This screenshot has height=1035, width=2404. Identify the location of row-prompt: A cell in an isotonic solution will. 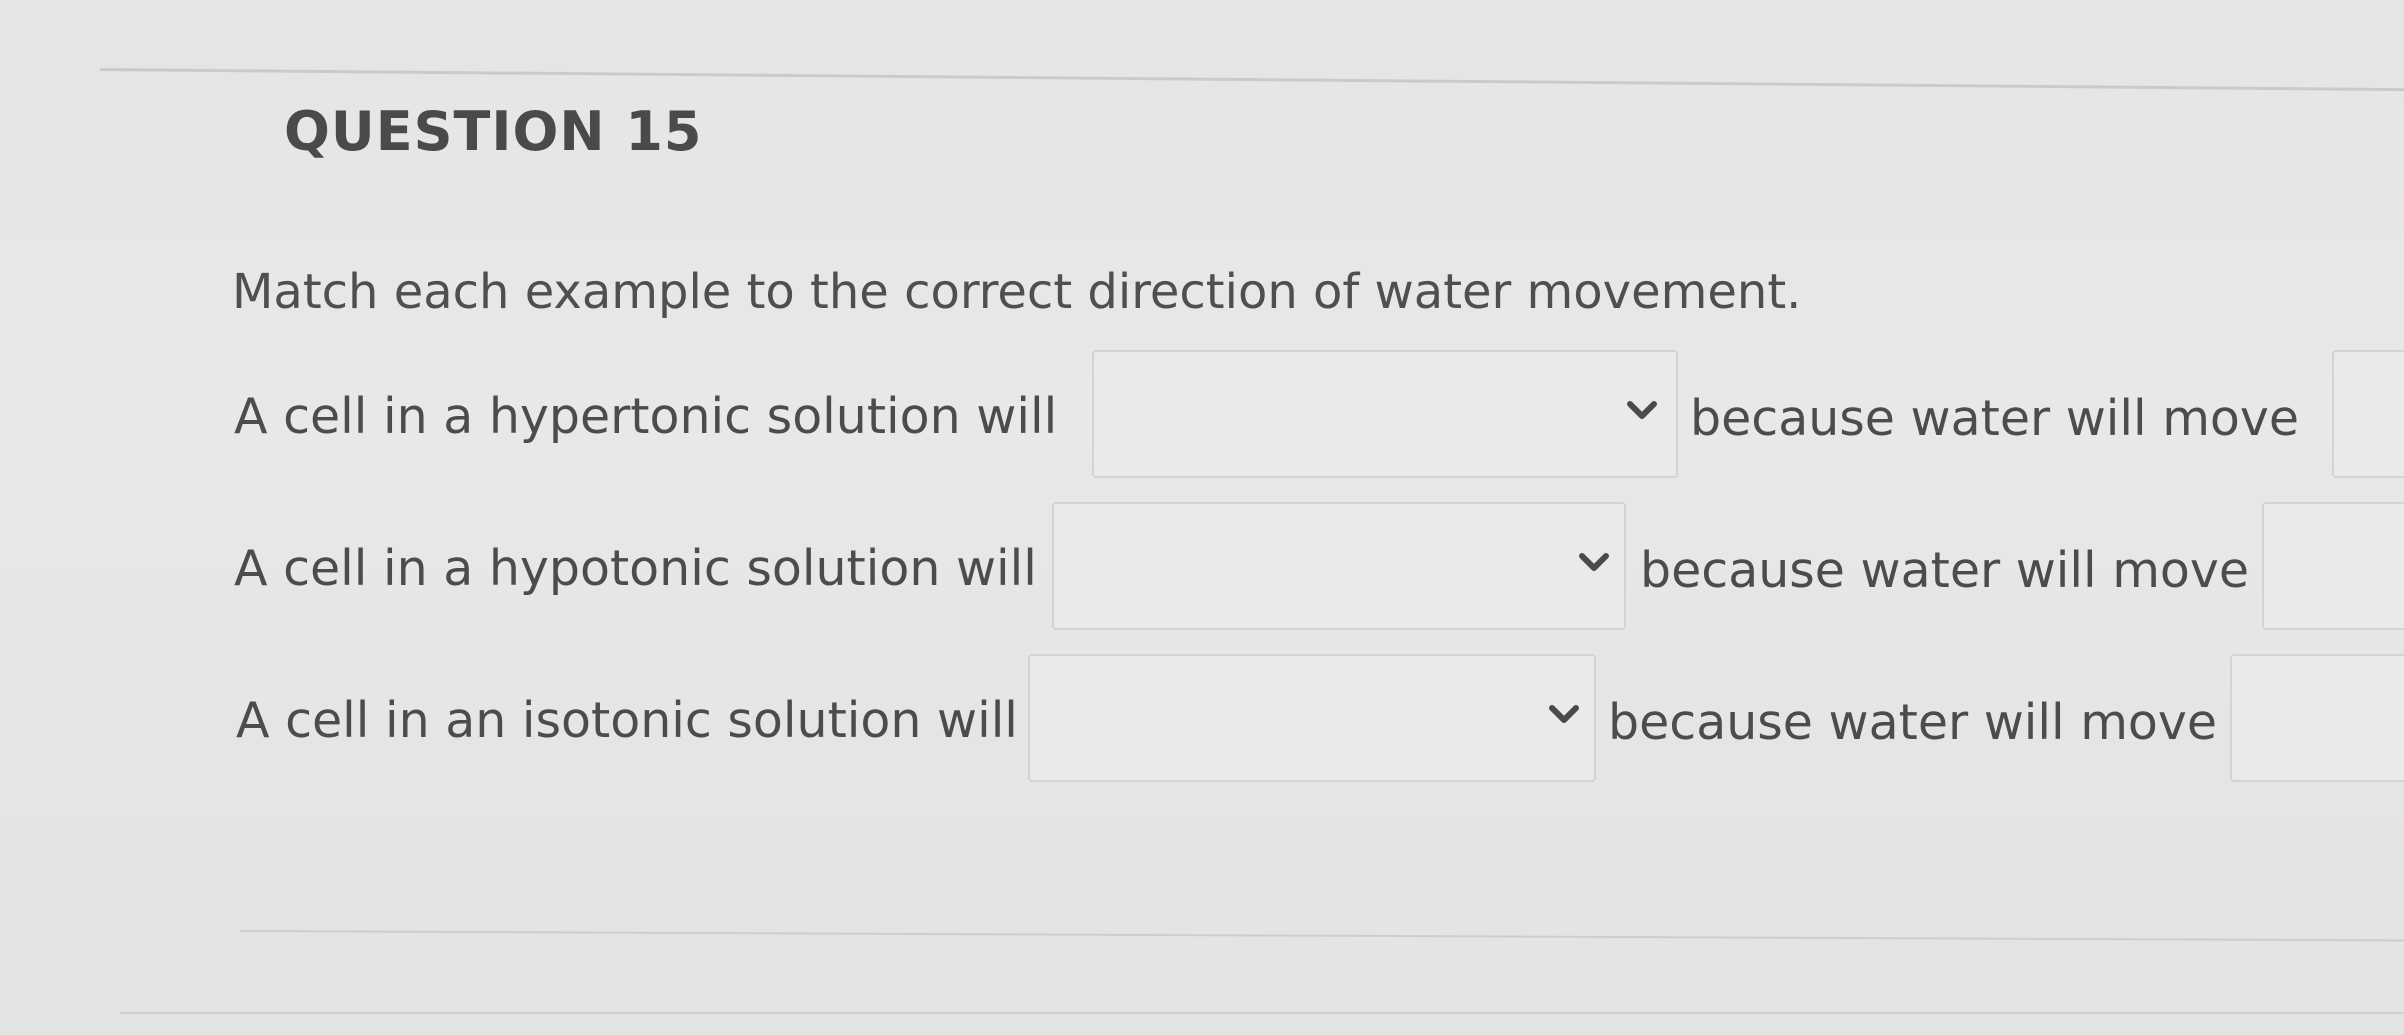
(627, 720).